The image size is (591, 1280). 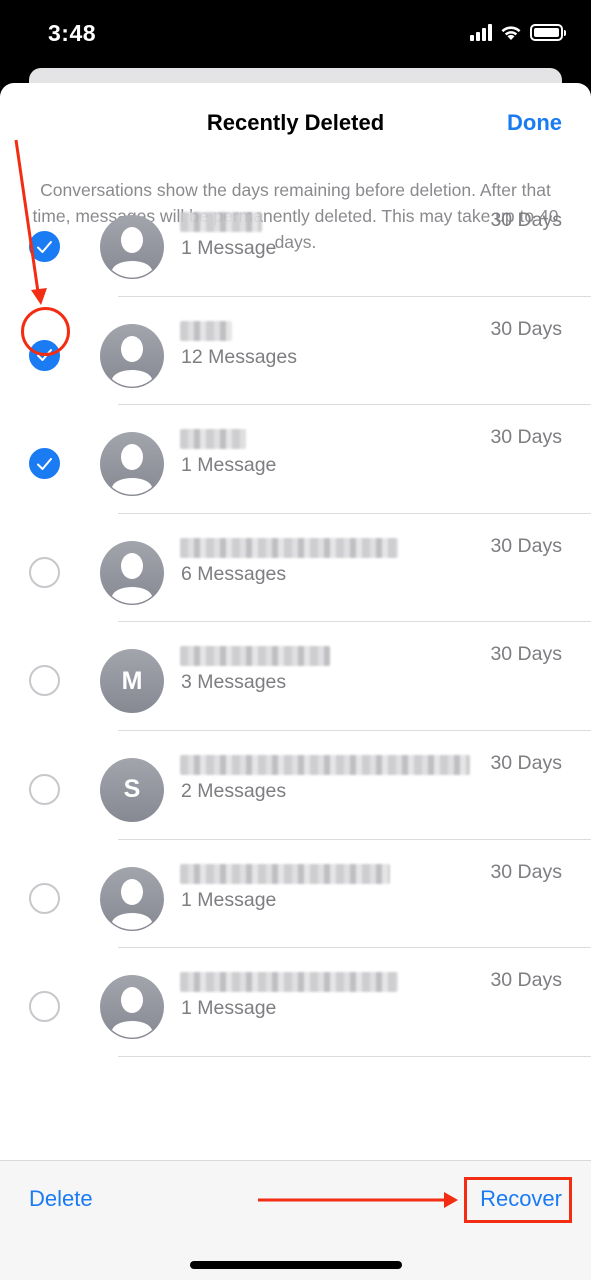 What do you see at coordinates (234, 573) in the screenshot?
I see `message-count: 6 Messages` at bounding box center [234, 573].